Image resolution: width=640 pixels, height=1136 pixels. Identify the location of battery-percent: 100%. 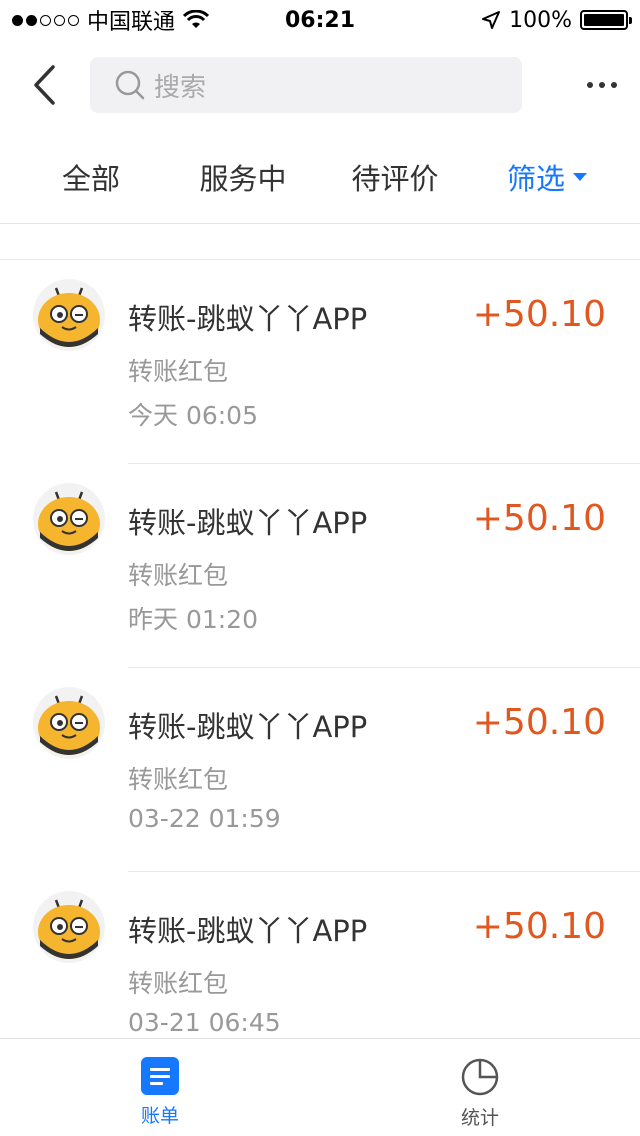
(540, 20).